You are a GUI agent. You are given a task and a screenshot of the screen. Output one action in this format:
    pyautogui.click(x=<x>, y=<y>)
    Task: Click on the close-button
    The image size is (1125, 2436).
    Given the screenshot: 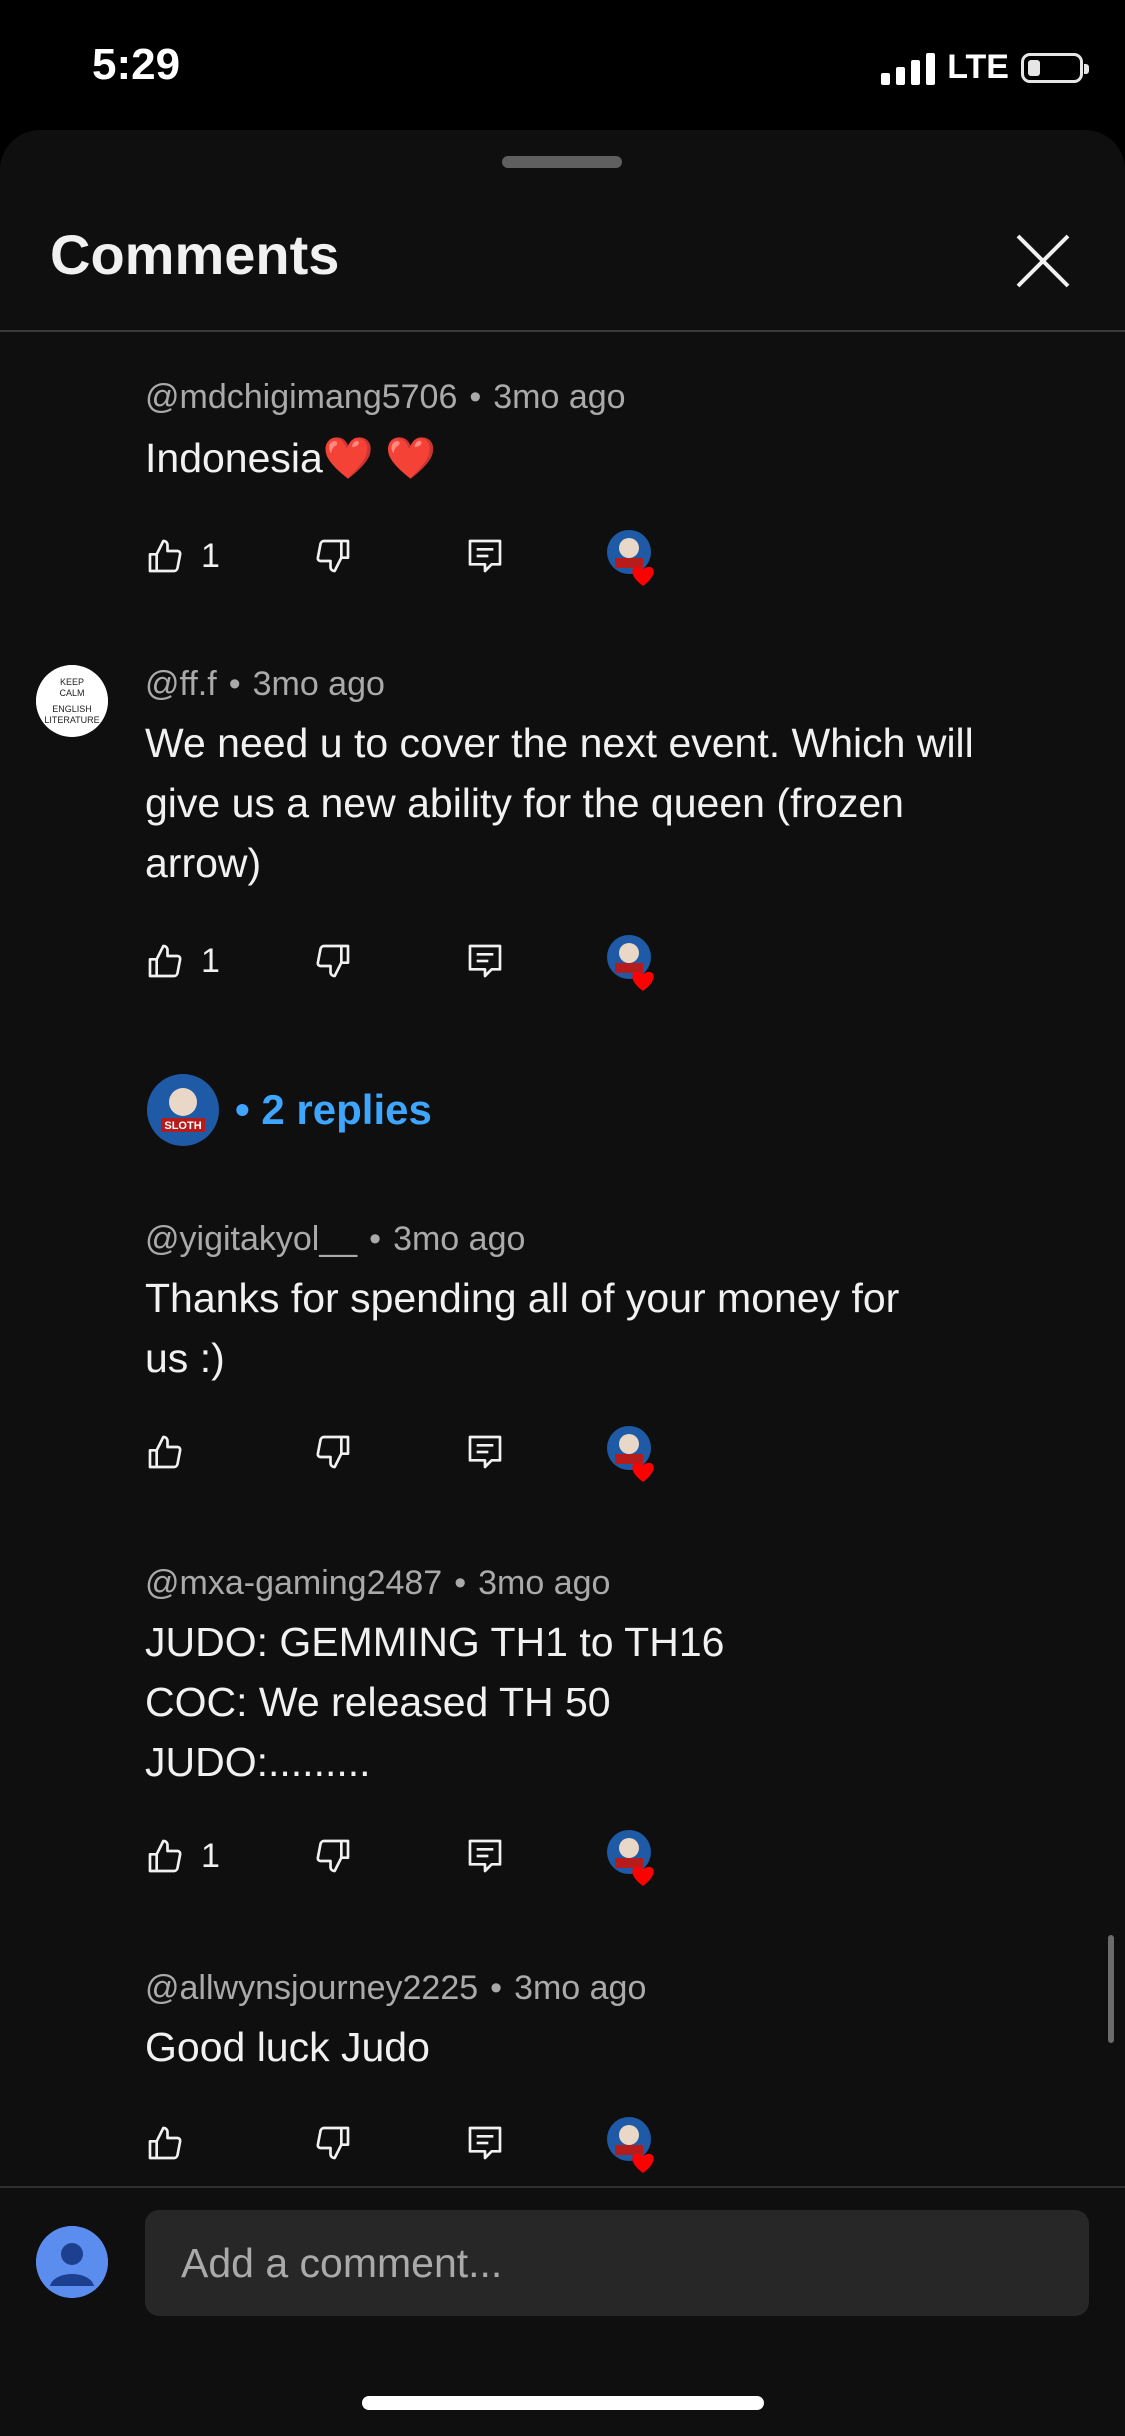 What is the action you would take?
    pyautogui.click(x=1043, y=261)
    